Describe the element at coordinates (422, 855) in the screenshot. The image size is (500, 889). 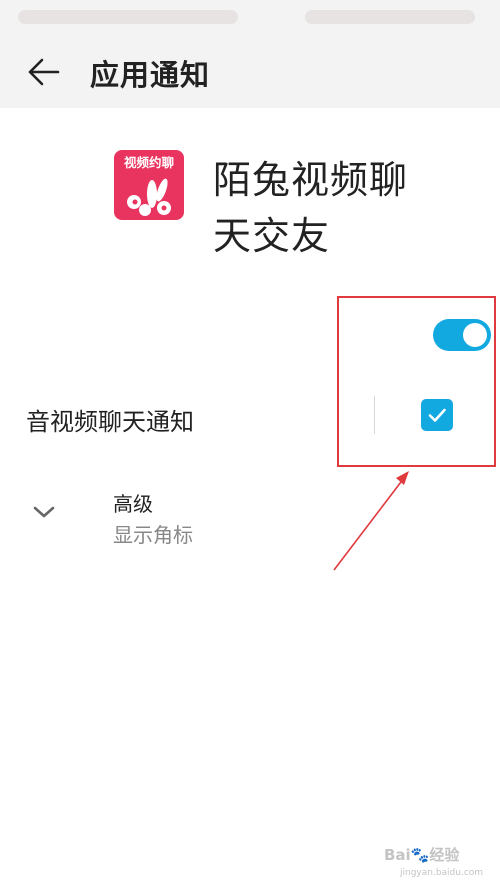
I see `baidu-watermark: Bai🐾经验` at that location.